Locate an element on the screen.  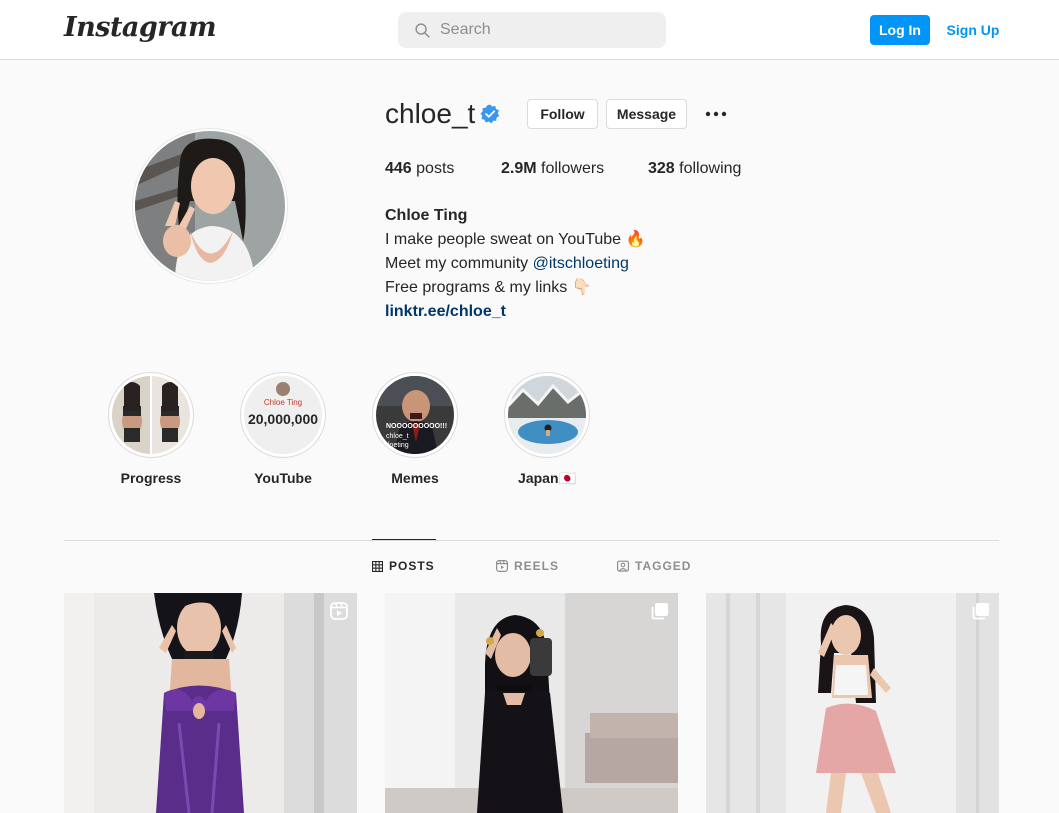
profile-avatar is located at coordinates (210, 206).